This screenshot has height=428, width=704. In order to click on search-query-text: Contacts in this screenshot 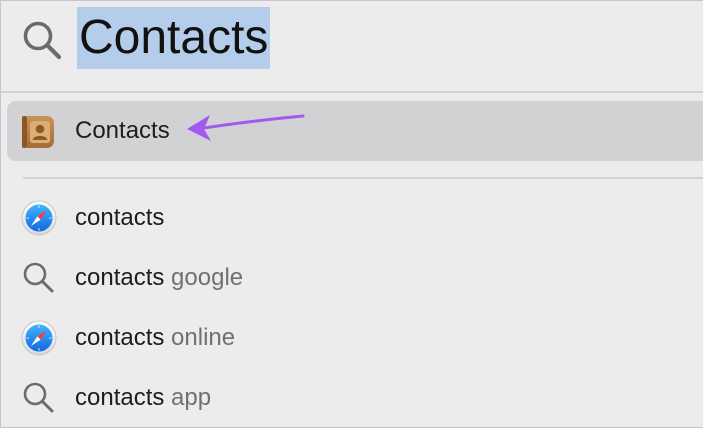, I will do `click(174, 38)`.